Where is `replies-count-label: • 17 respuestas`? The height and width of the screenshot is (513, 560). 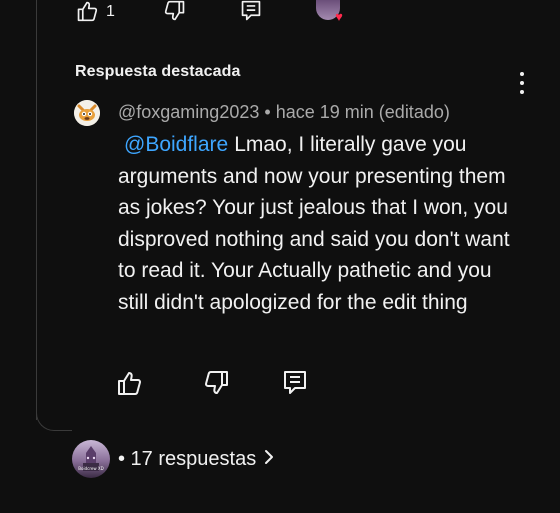 replies-count-label: • 17 respuestas is located at coordinates (196, 459).